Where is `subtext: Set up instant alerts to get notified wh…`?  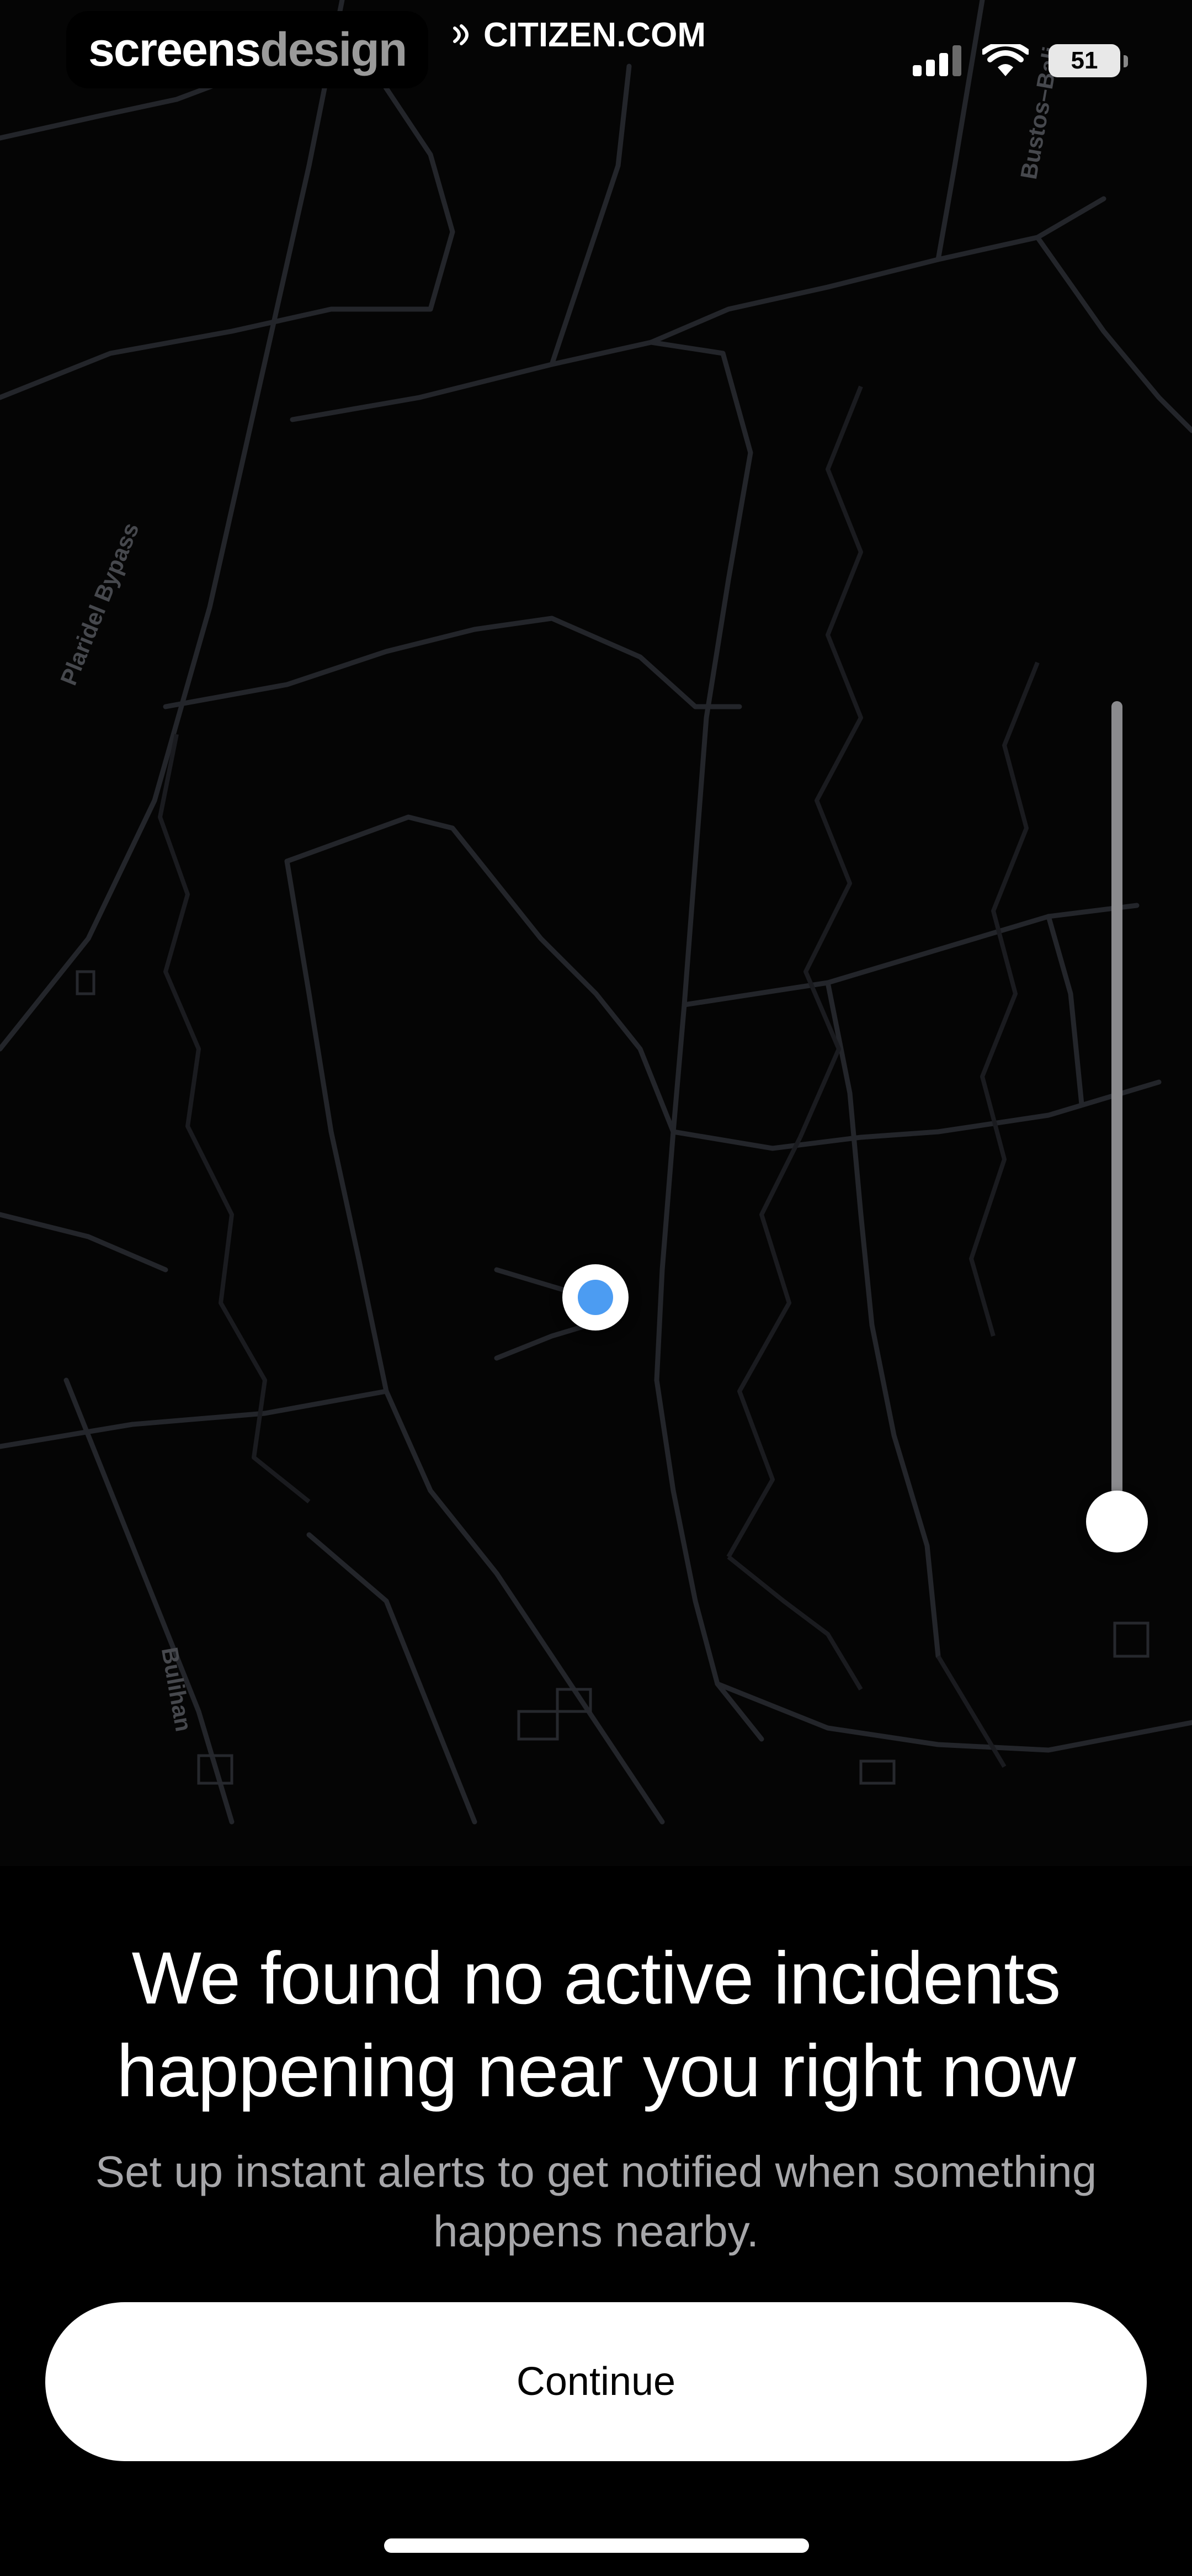
subtext: Set up instant alerts to get notified wh… is located at coordinates (596, 2201).